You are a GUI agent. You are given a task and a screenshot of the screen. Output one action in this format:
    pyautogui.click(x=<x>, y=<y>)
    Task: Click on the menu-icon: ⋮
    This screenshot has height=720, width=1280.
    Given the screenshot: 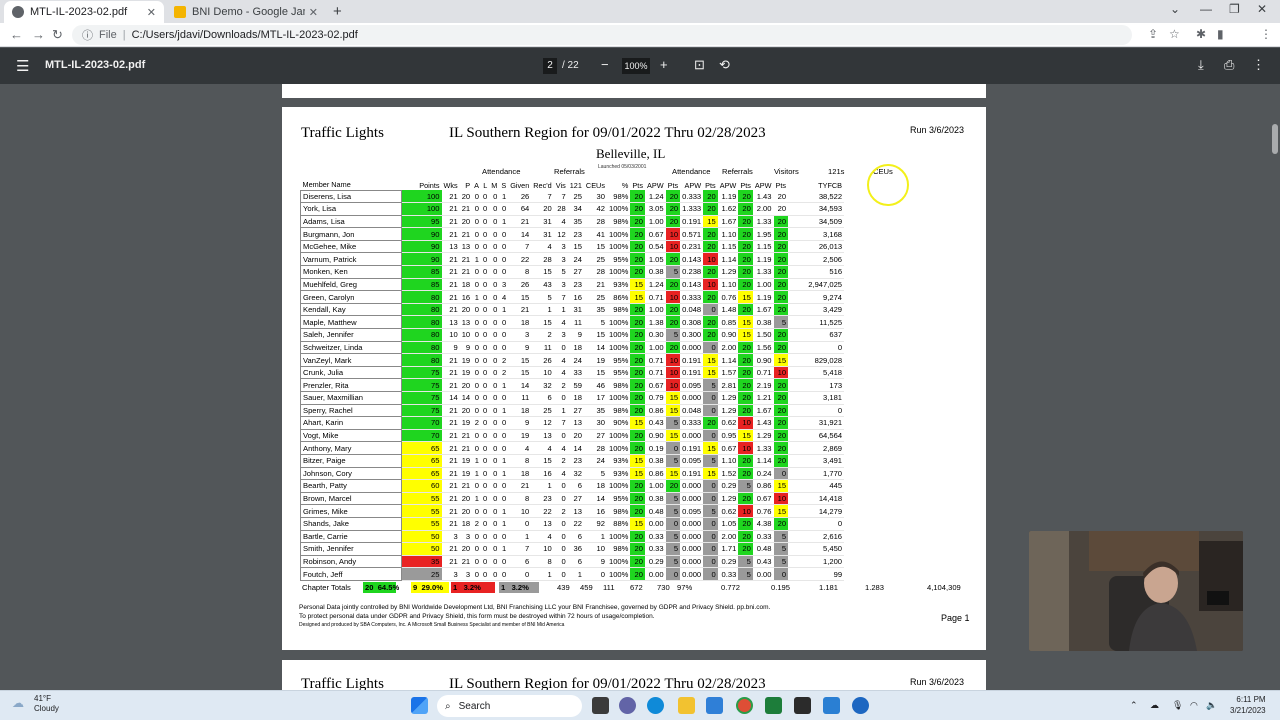 What is the action you would take?
    pyautogui.click(x=1266, y=34)
    